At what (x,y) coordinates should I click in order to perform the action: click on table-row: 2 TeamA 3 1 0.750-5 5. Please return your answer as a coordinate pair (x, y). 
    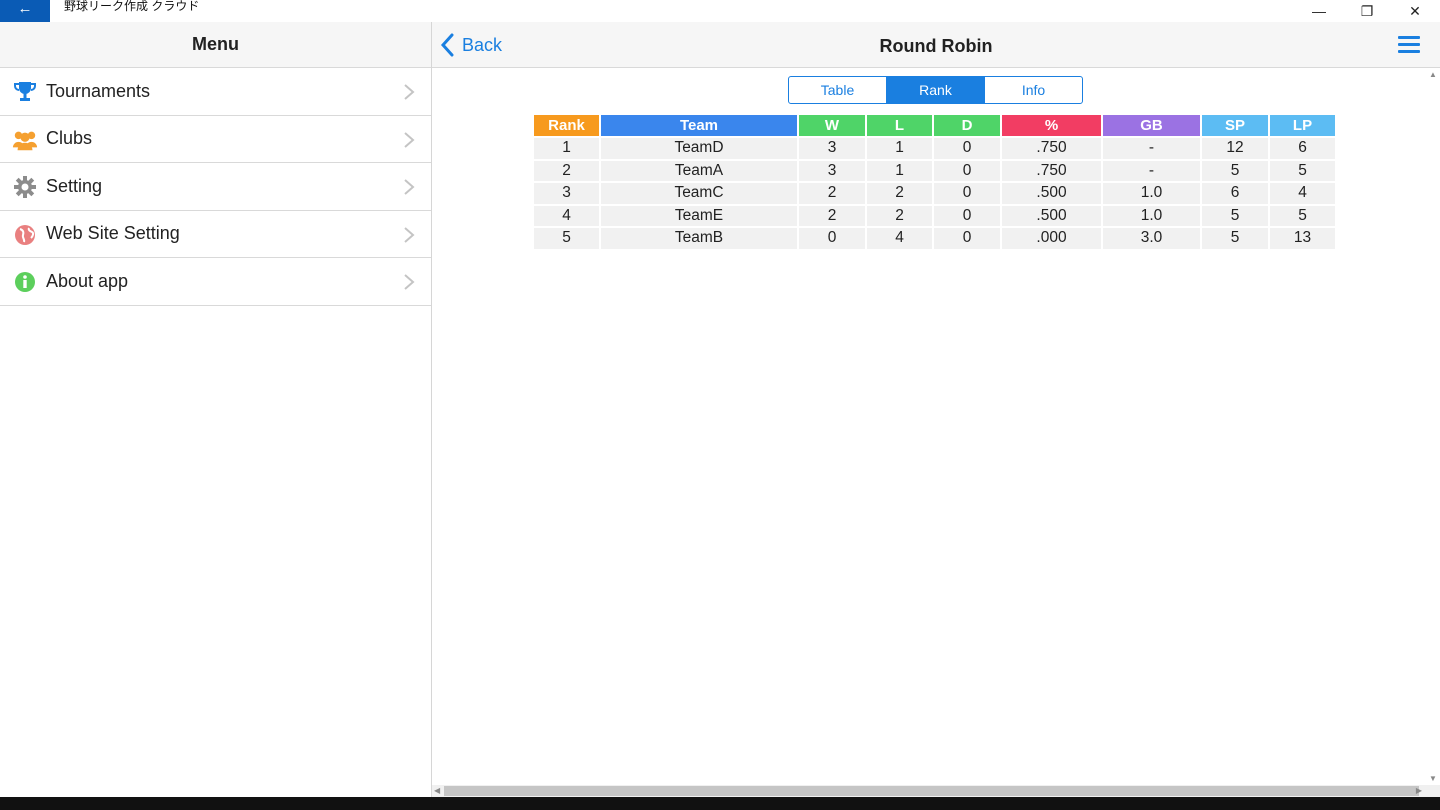
    Looking at the image, I should click on (934, 170).